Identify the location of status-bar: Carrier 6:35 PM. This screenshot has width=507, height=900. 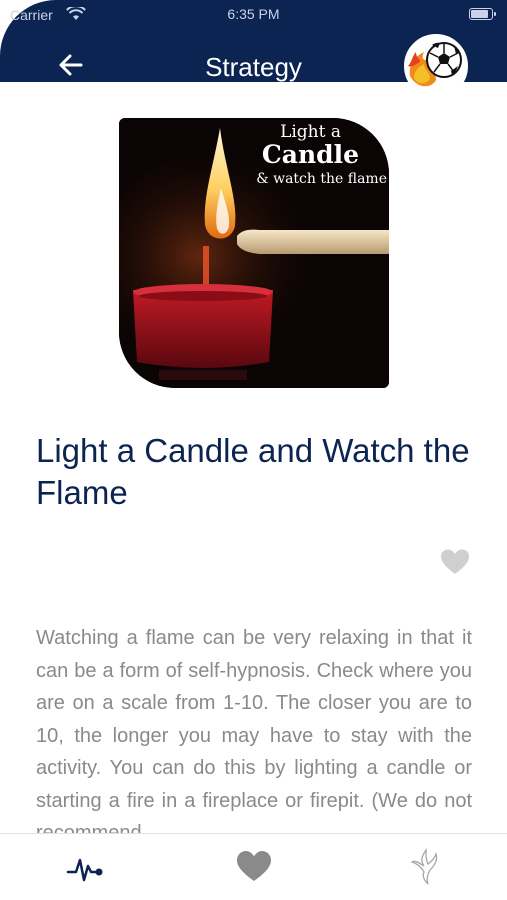
(253, 15).